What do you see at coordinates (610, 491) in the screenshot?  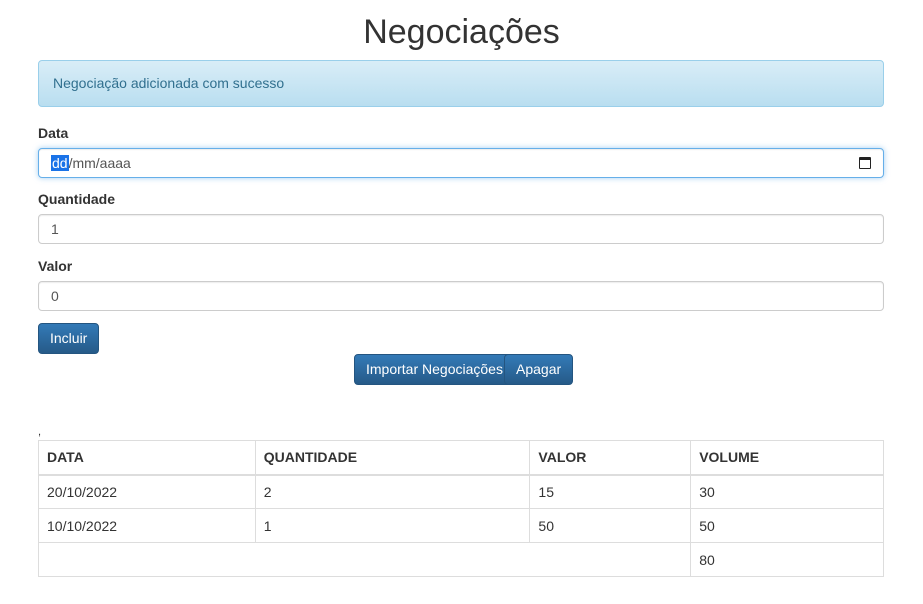 I see `cell-value: 15` at bounding box center [610, 491].